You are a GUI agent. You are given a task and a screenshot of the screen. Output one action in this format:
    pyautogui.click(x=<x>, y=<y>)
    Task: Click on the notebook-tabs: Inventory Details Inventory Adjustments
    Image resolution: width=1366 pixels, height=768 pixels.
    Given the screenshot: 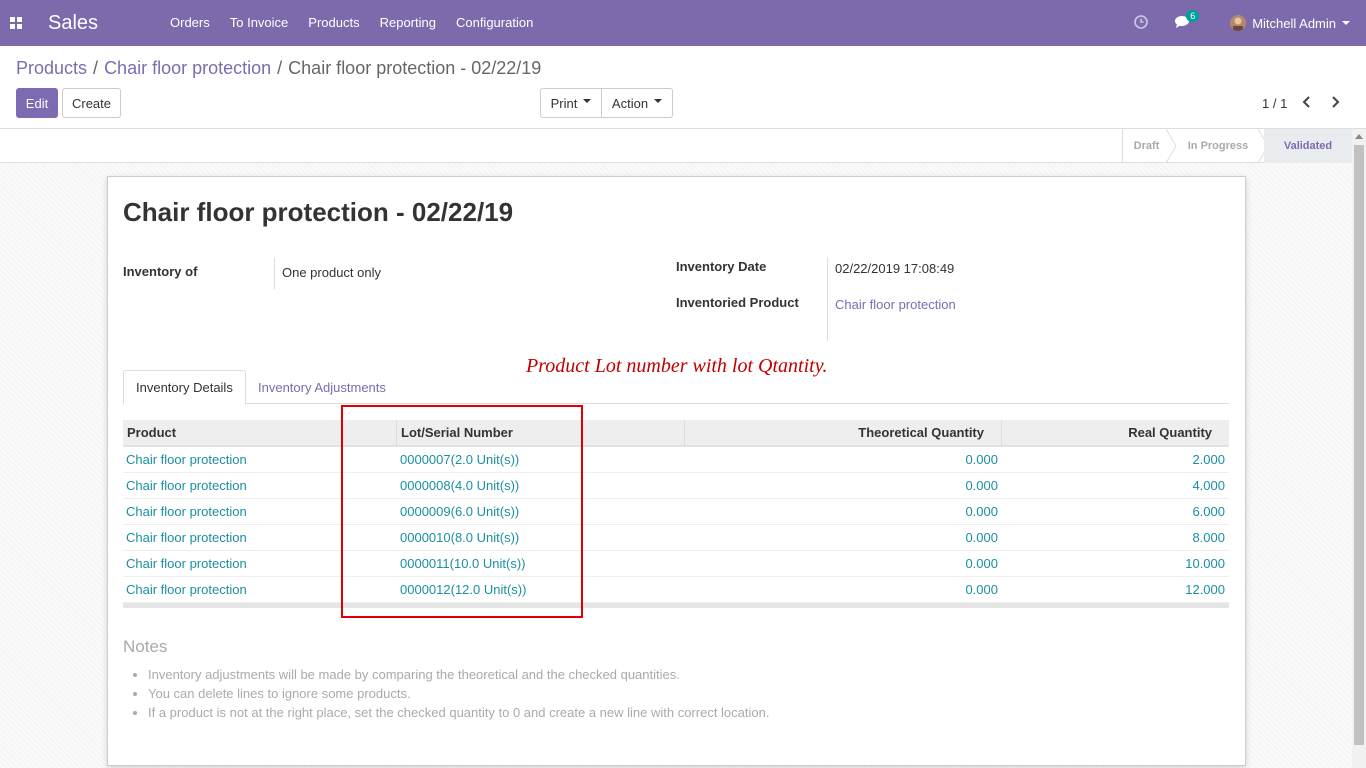 What is the action you would take?
    pyautogui.click(x=676, y=387)
    